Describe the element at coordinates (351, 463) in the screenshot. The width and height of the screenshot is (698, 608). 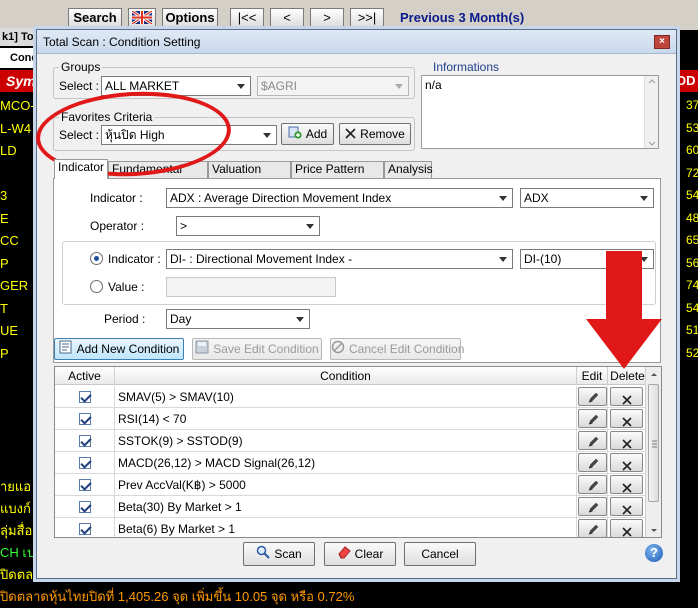
I see `table-row: MACD(26,12) > MACD Signal(26,12)` at that location.